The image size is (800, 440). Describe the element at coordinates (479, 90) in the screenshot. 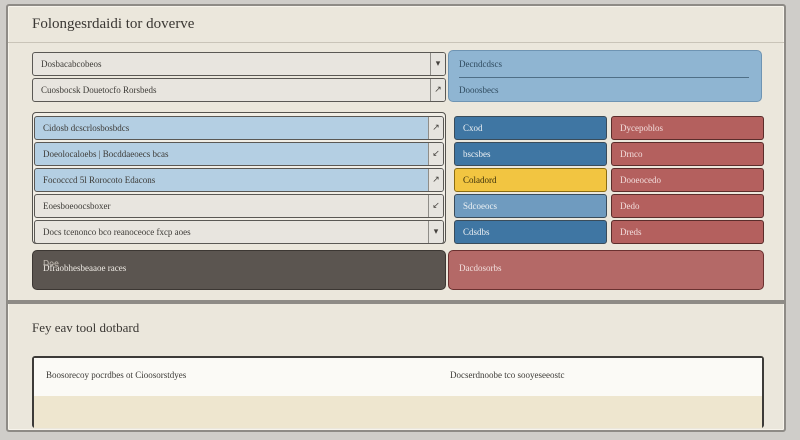

I see `info-card-subtitle: Dooosbecs` at that location.